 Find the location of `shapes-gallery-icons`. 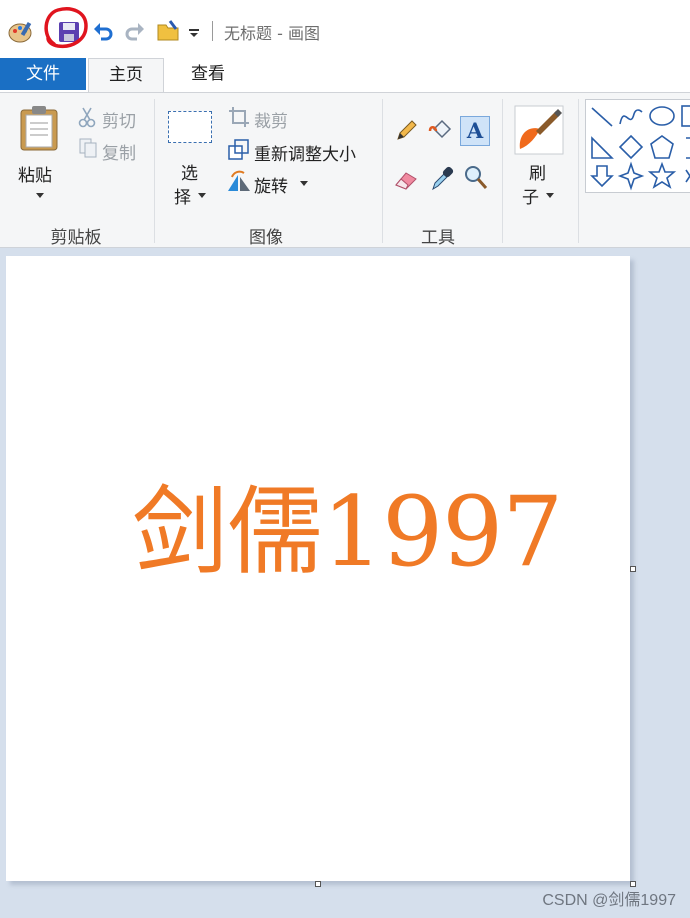

shapes-gallery-icons is located at coordinates (640, 148).